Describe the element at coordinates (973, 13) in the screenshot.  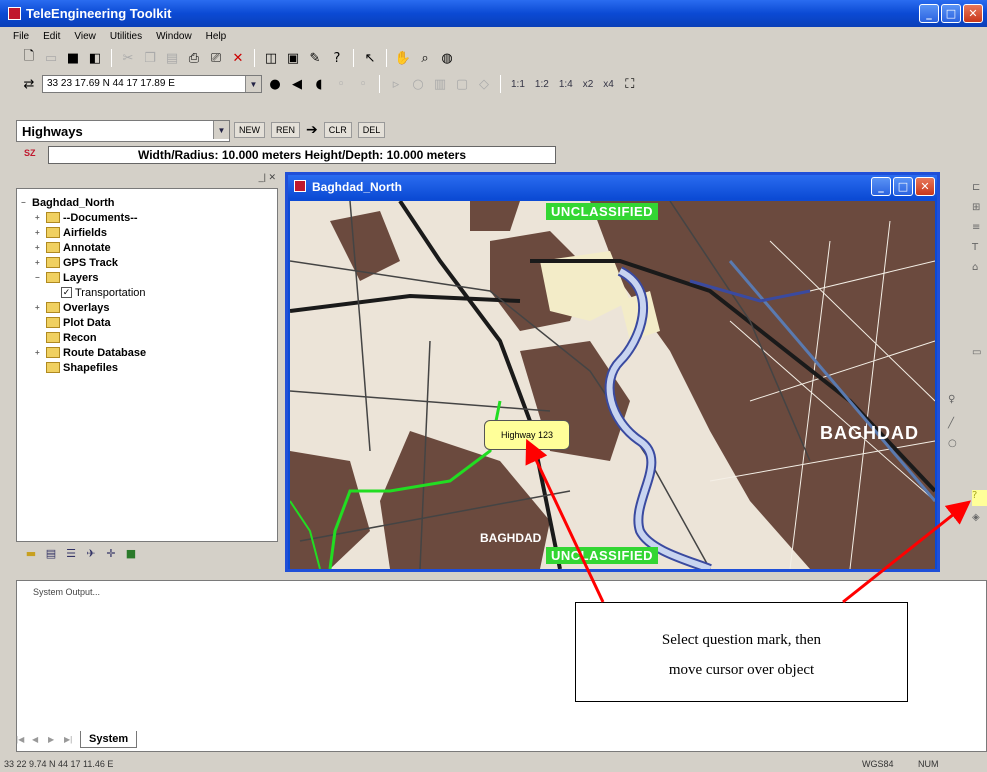
I see `close-button: ✕` at that location.